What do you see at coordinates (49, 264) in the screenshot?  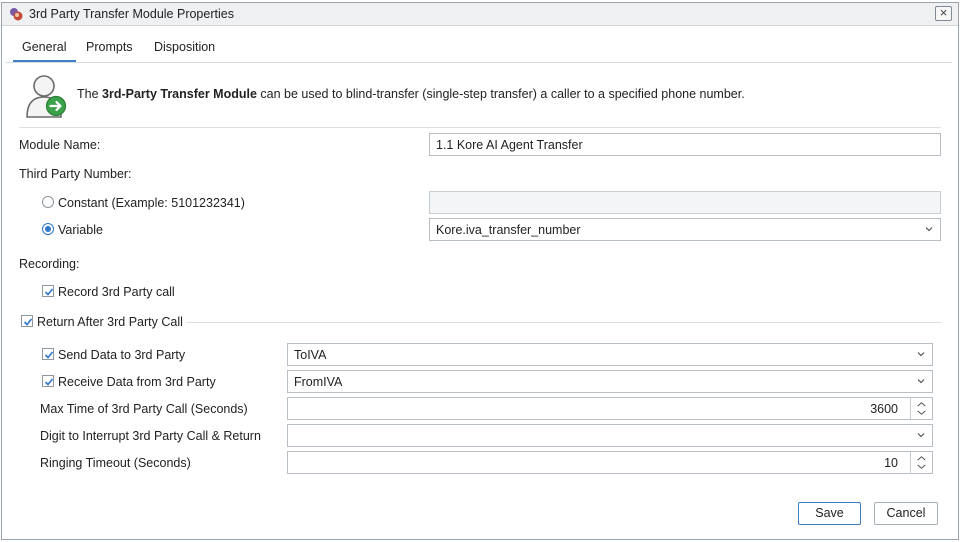 I see `recording-label: Recording:` at bounding box center [49, 264].